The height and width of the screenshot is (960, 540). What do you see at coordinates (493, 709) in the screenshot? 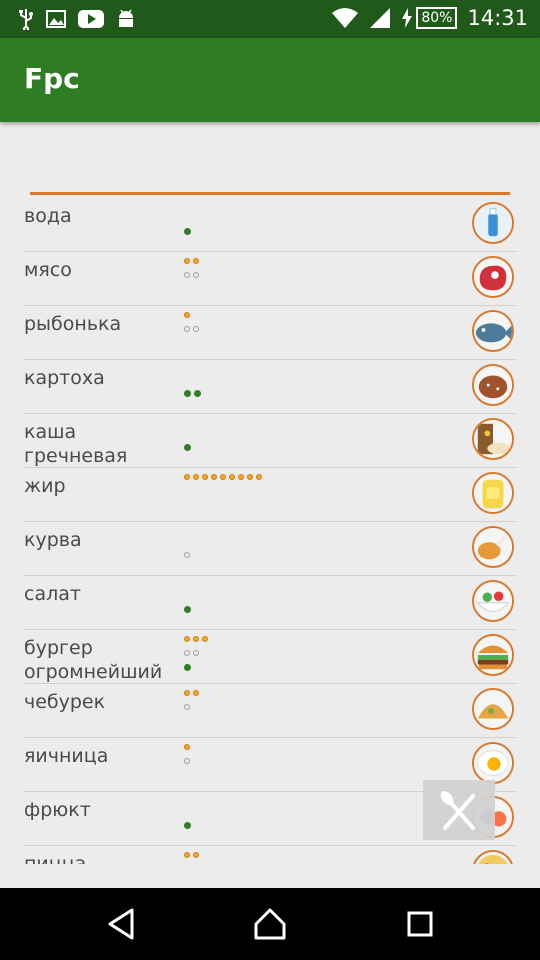
I see `pastry-icon` at bounding box center [493, 709].